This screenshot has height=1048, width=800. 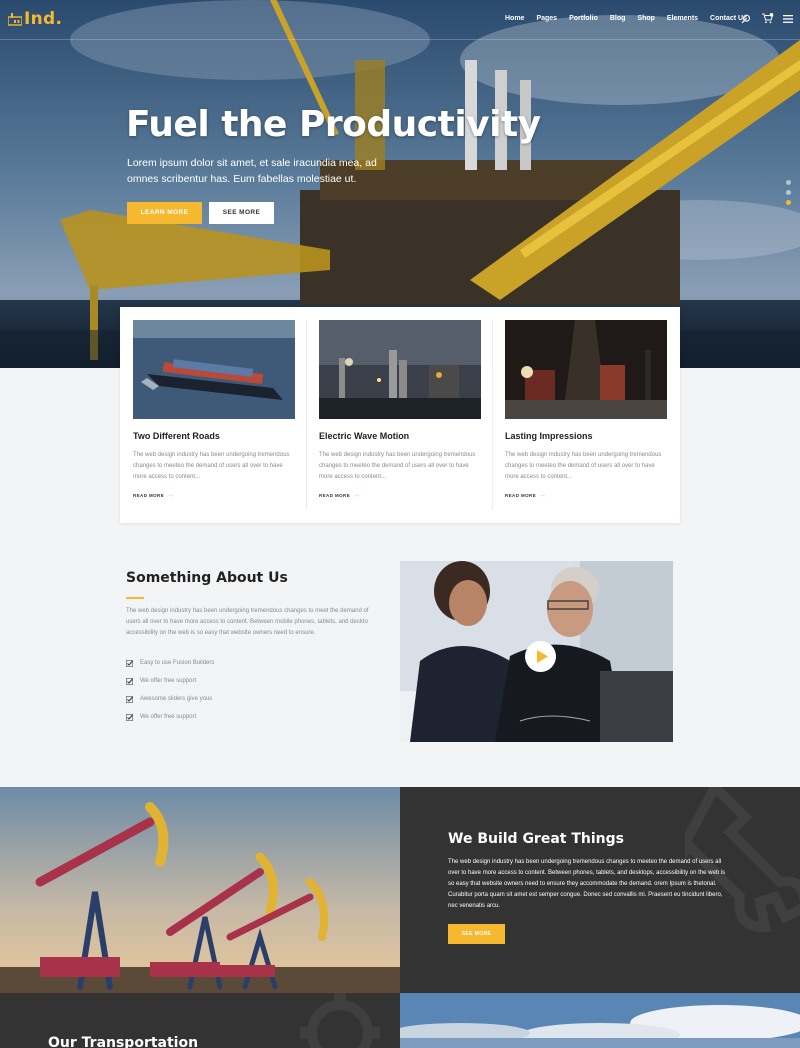 I want to click on cart-icon, so click(x=768, y=18).